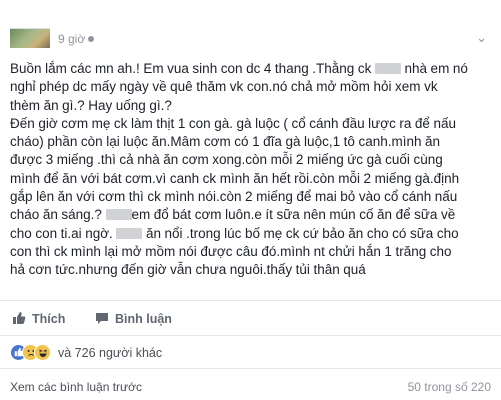 Image resolution: width=501 pixels, height=400 pixels. I want to click on post-time-label: 9 giờ, so click(71, 39).